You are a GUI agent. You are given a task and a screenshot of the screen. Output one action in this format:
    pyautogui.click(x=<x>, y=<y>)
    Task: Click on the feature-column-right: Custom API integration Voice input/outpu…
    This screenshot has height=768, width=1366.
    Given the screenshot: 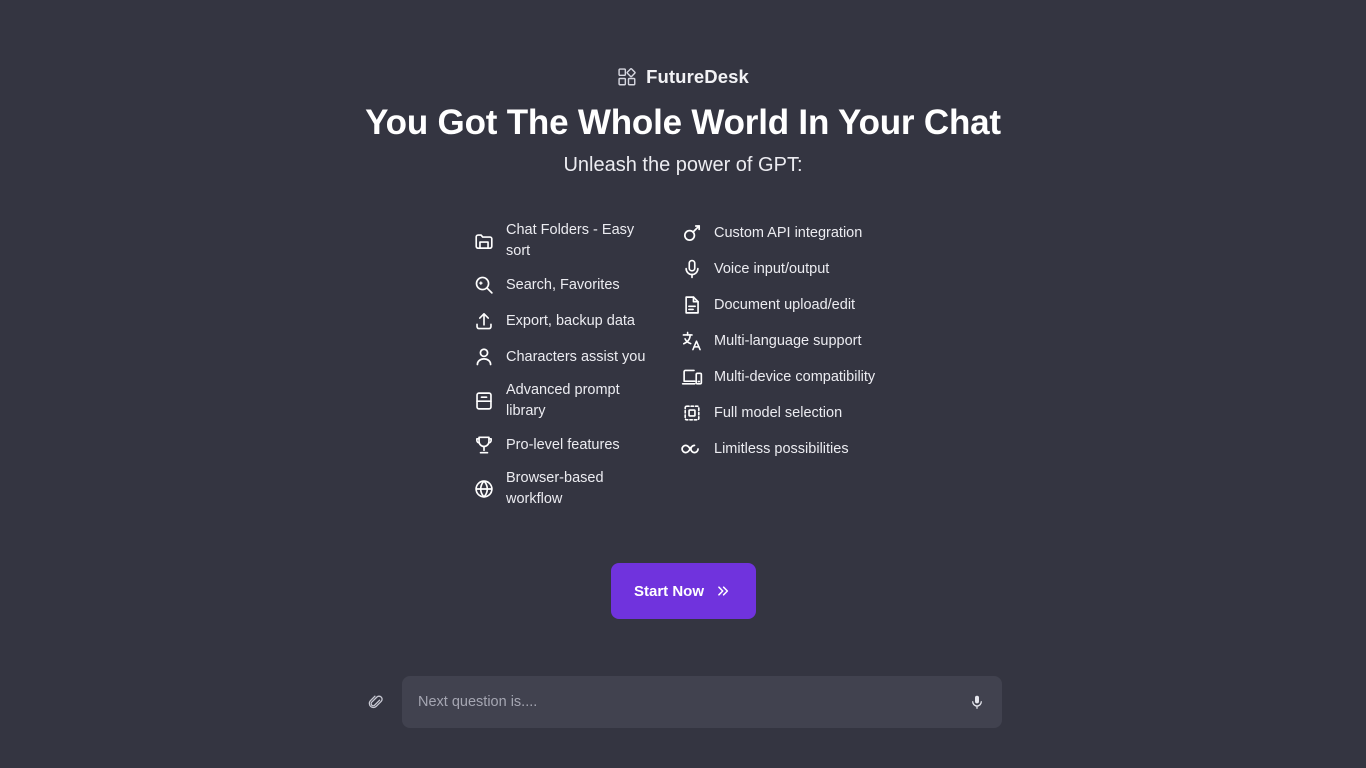 What is the action you would take?
    pyautogui.click(x=781, y=365)
    